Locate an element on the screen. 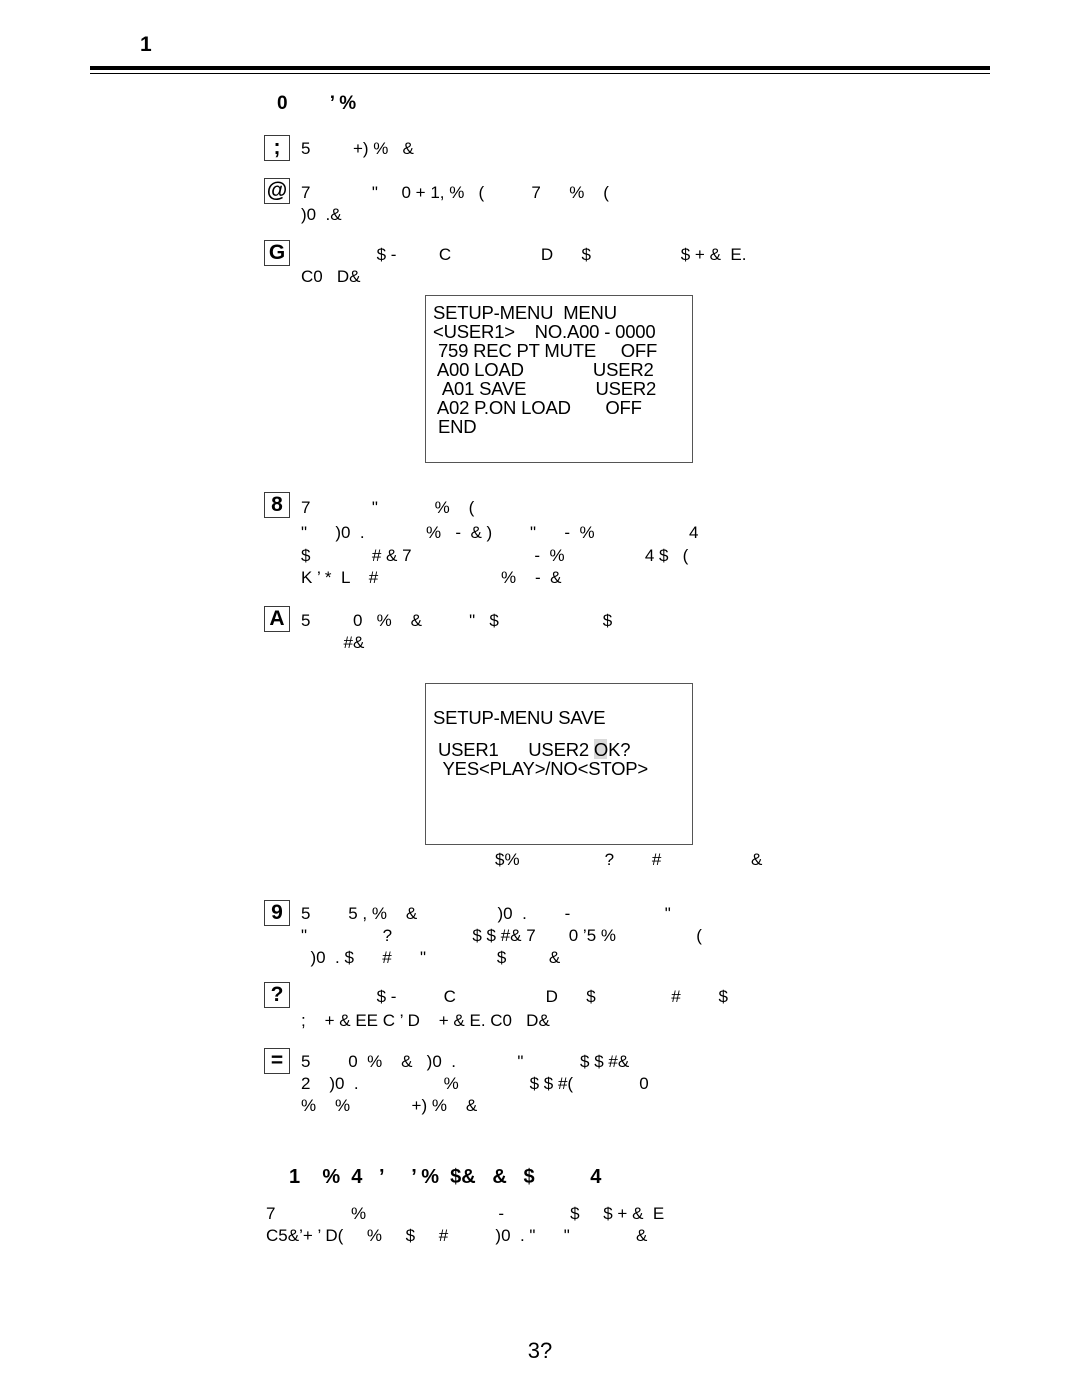  step-7-line-2: ; + & EE C ’ D + & E. C0 D& is located at coordinates (425, 1020).